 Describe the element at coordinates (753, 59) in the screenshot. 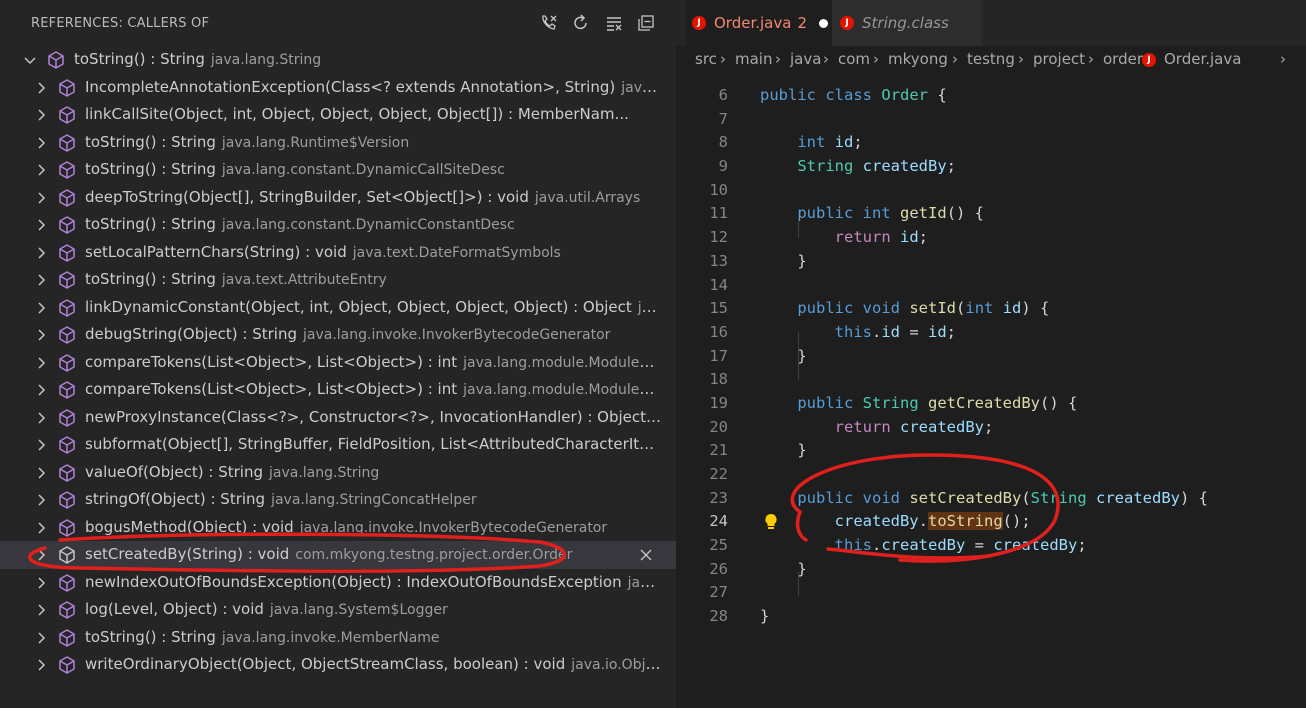

I see `breadcrumb-segment: main` at that location.